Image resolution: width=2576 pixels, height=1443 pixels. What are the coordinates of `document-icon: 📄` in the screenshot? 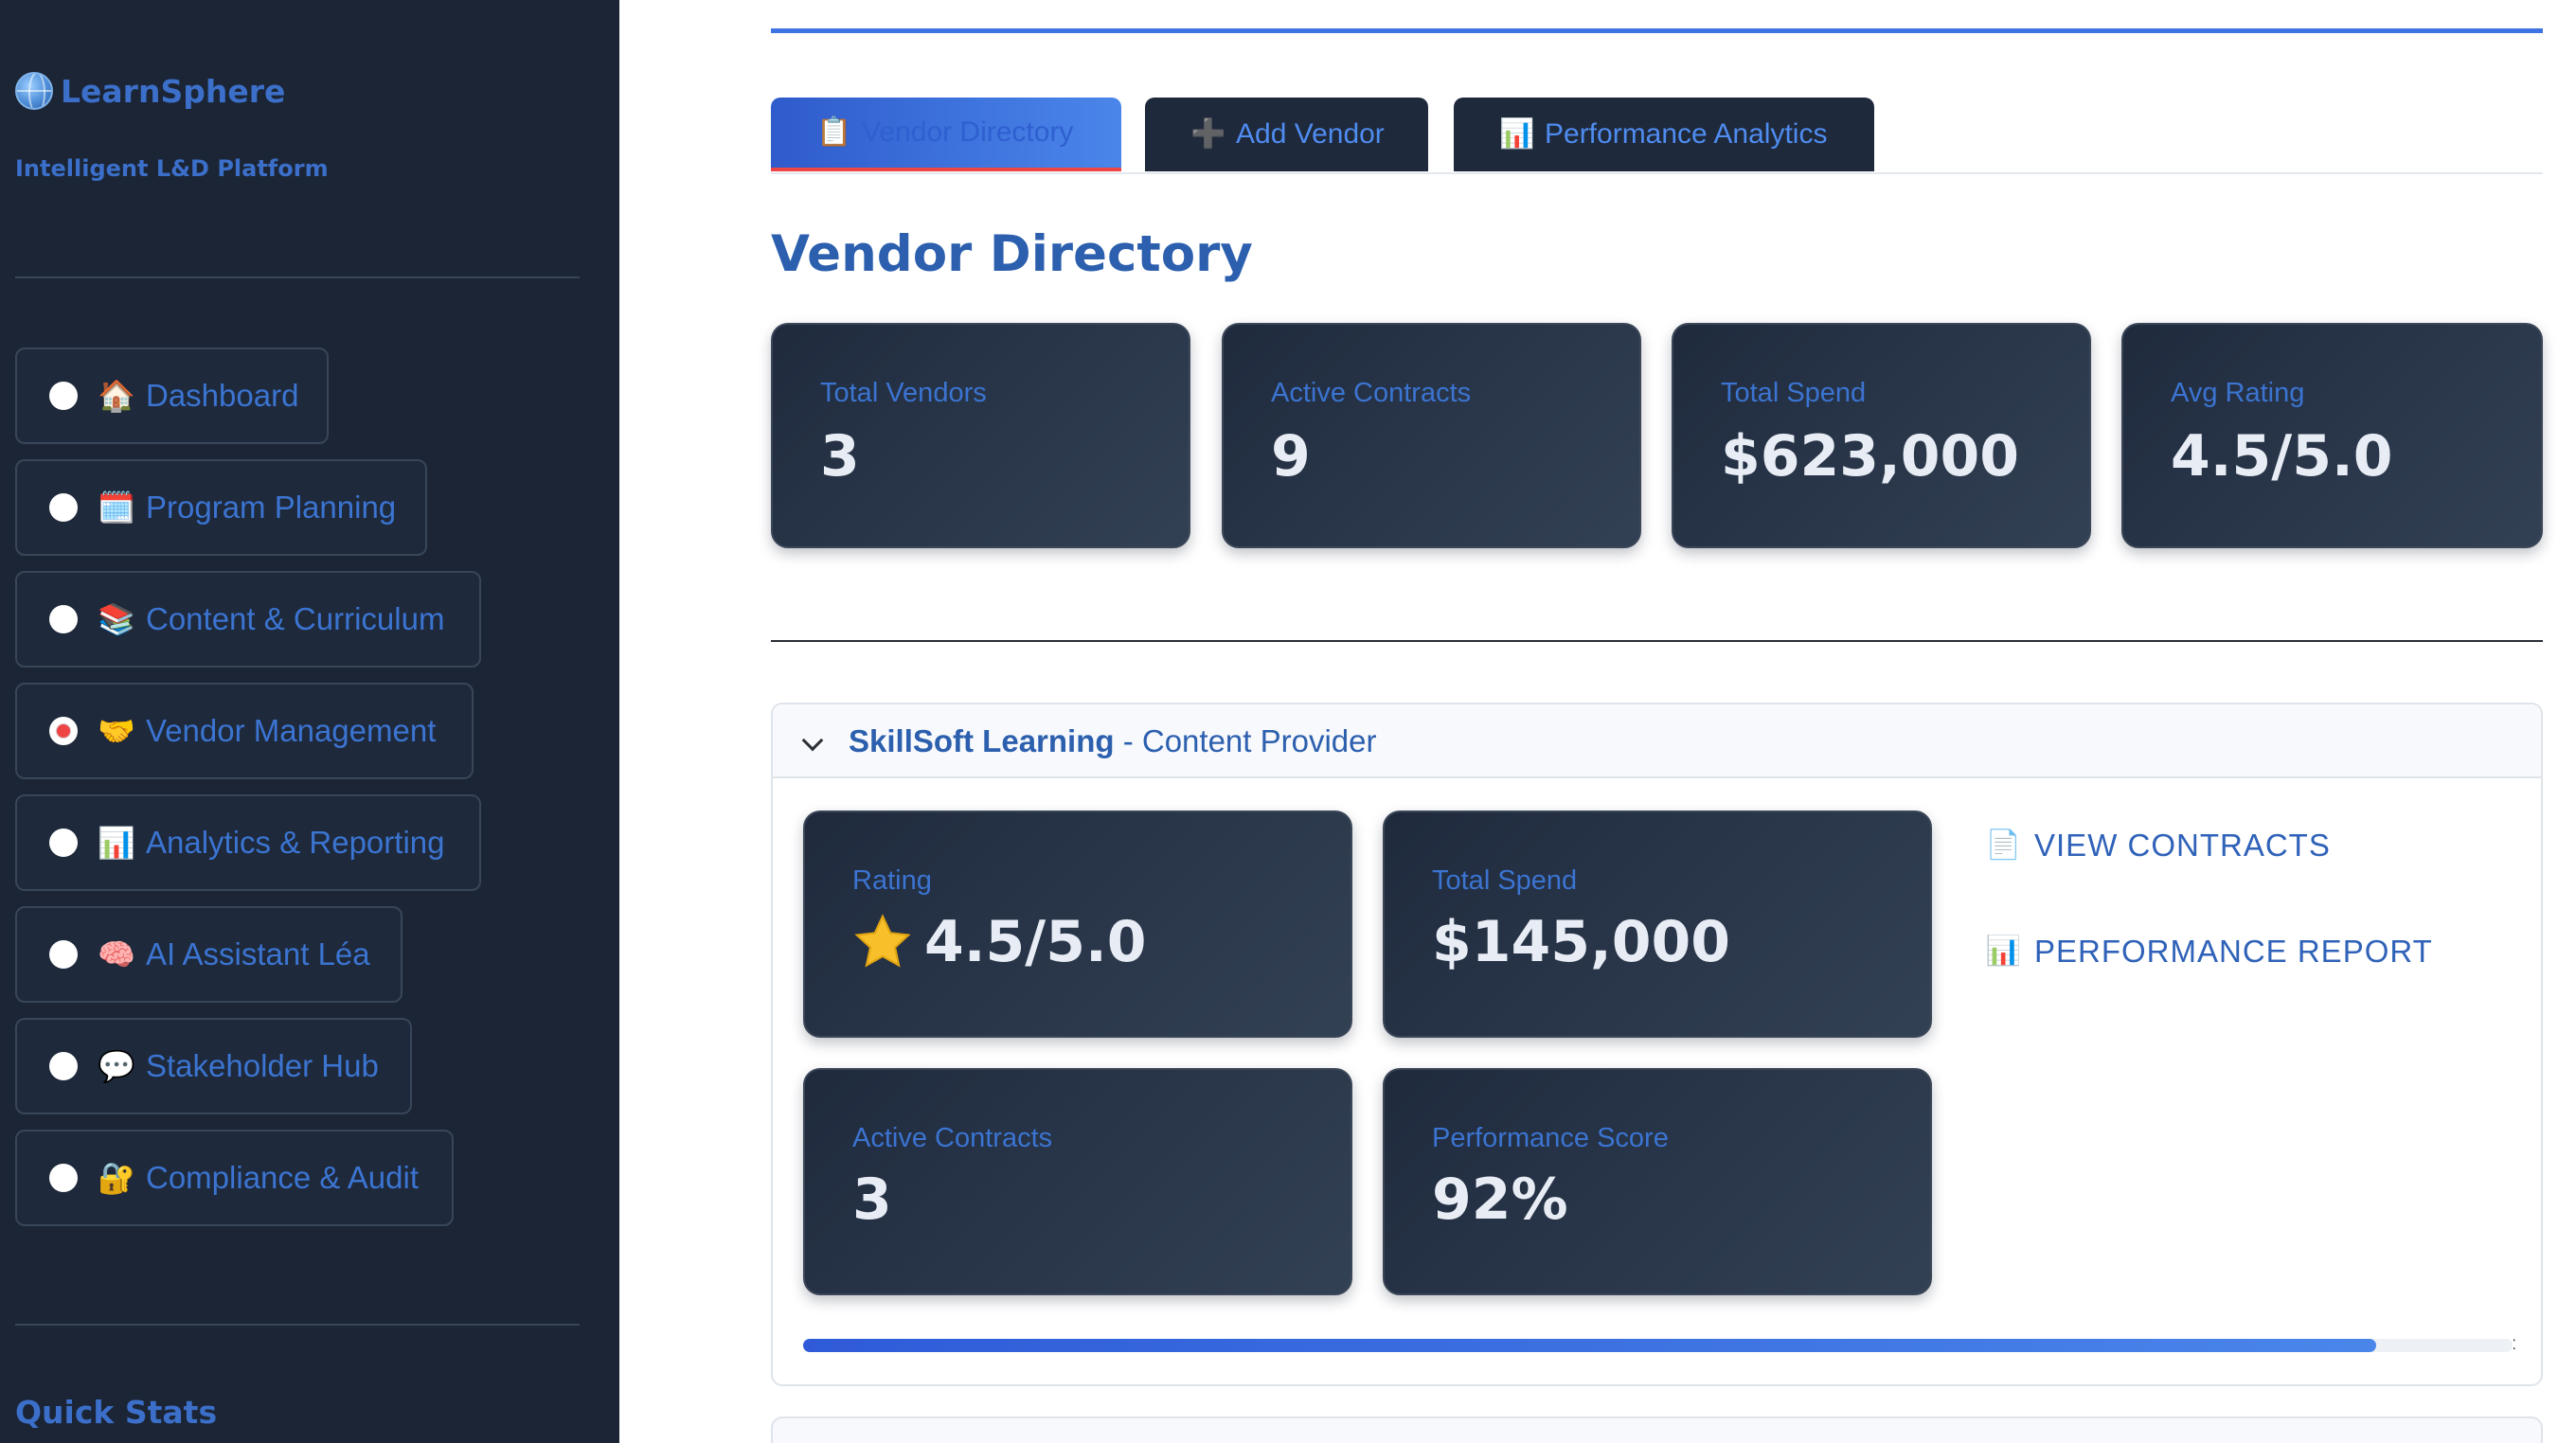 It's located at (2004, 845).